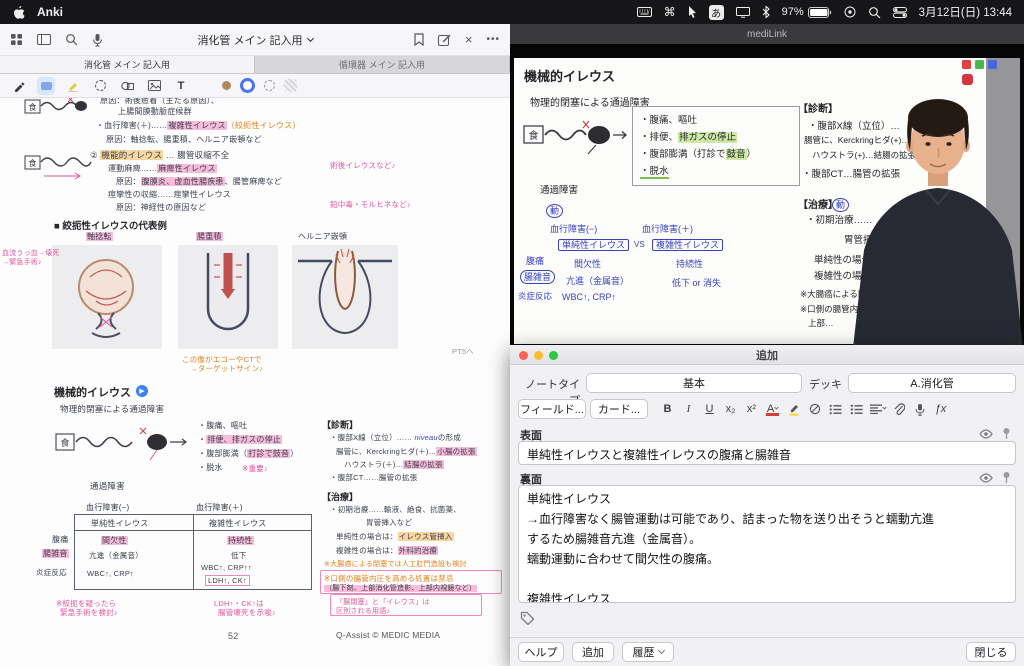 This screenshot has width=1024, height=666. Describe the element at coordinates (290, 85) in the screenshot. I see `pattern-swatch` at that location.